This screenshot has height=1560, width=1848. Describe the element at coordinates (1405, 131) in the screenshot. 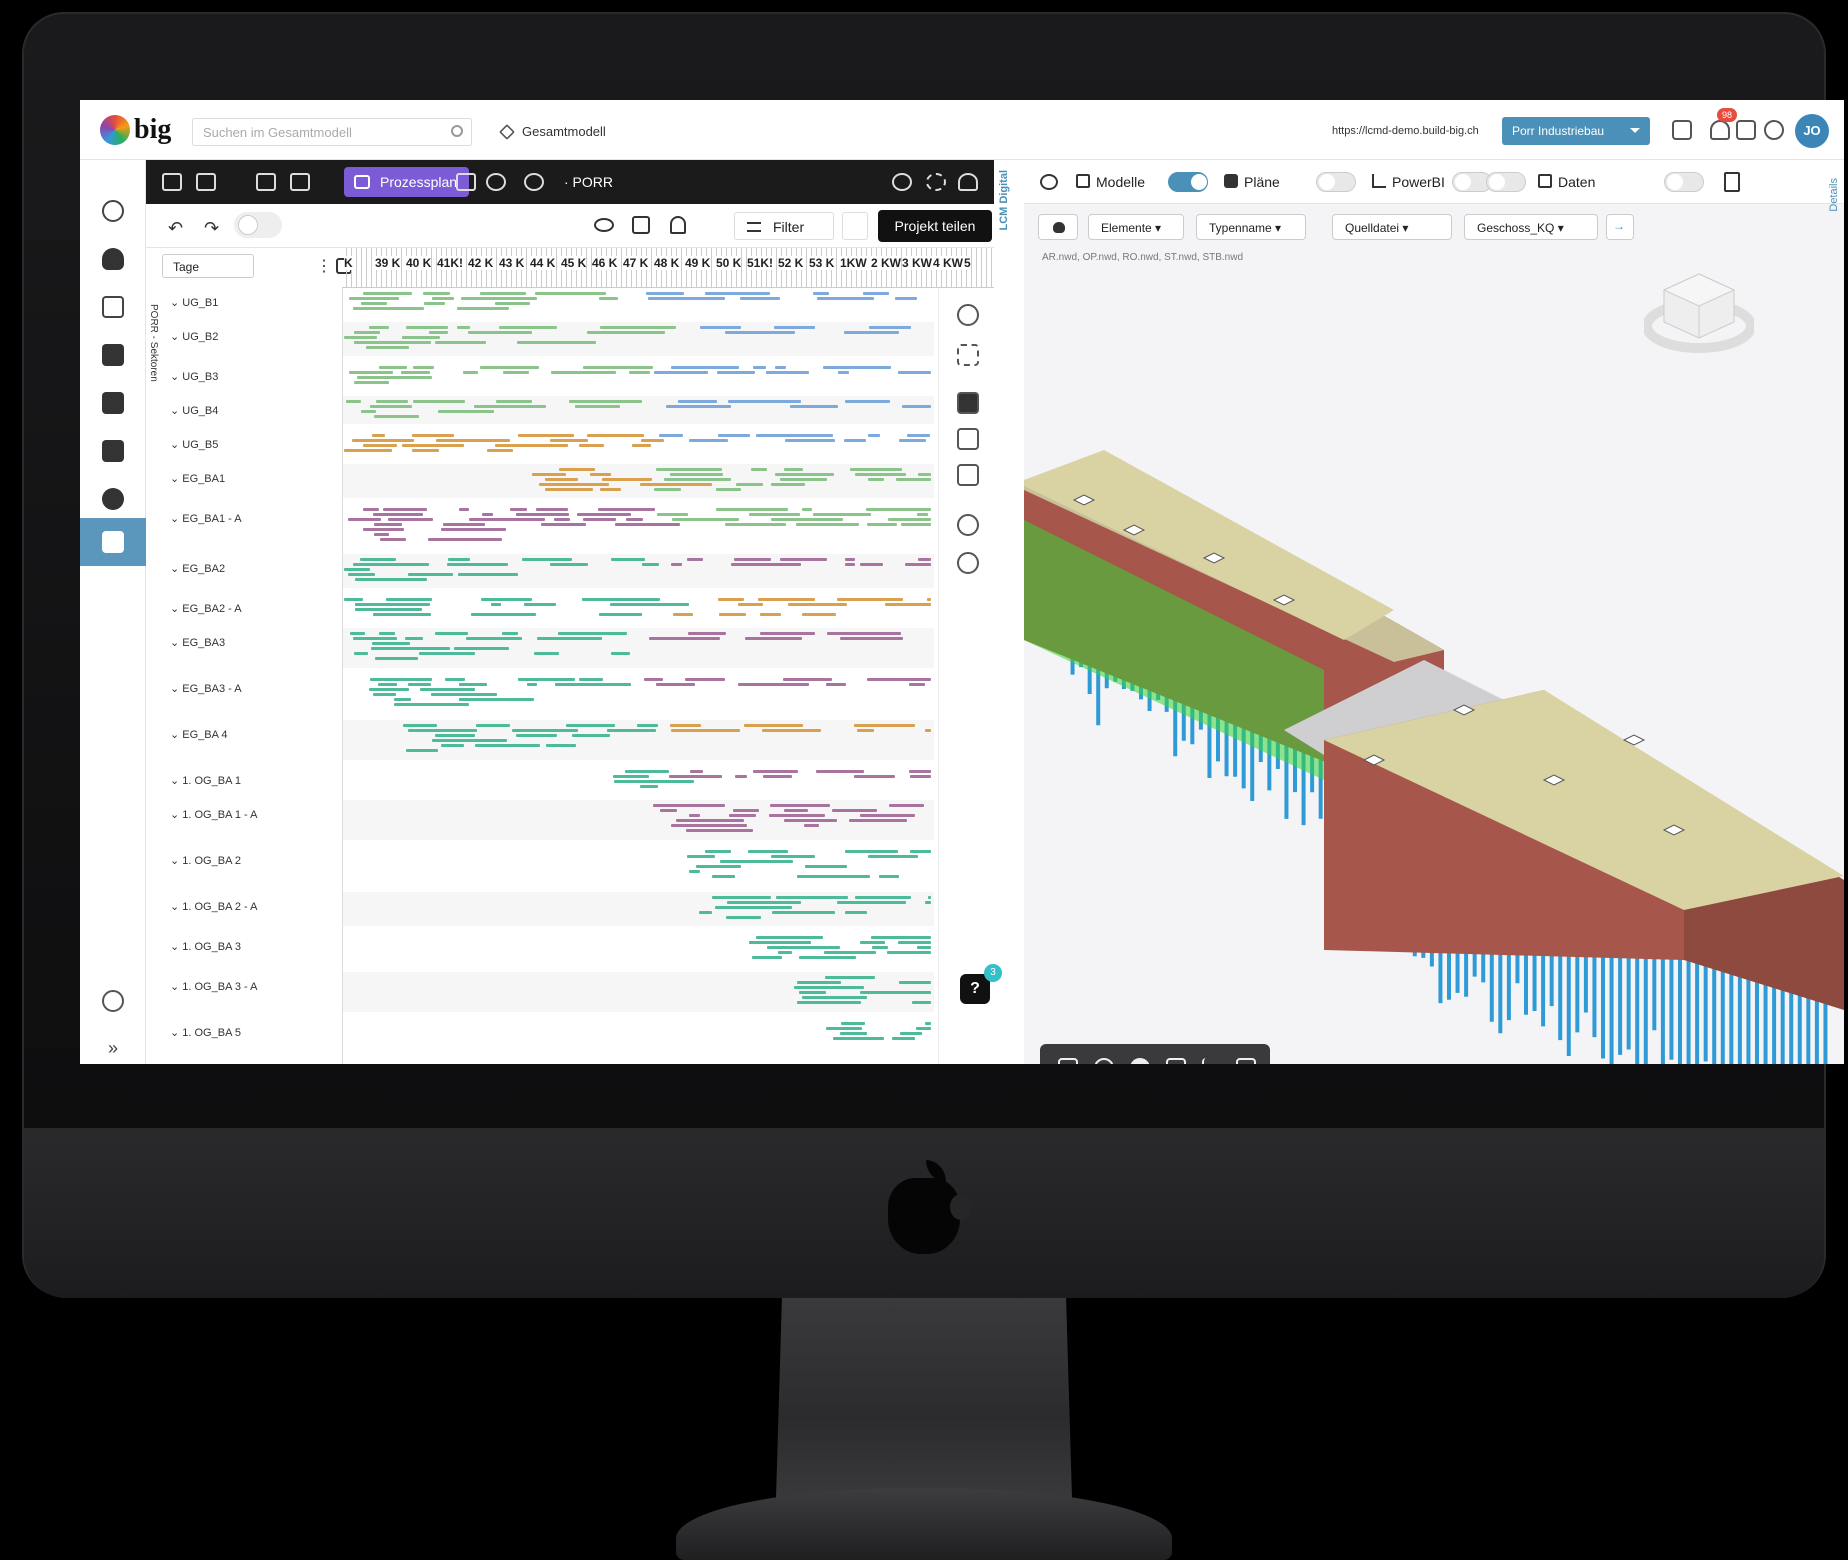

I see `project-url: https://lcmd-demo.build-big.ch` at that location.